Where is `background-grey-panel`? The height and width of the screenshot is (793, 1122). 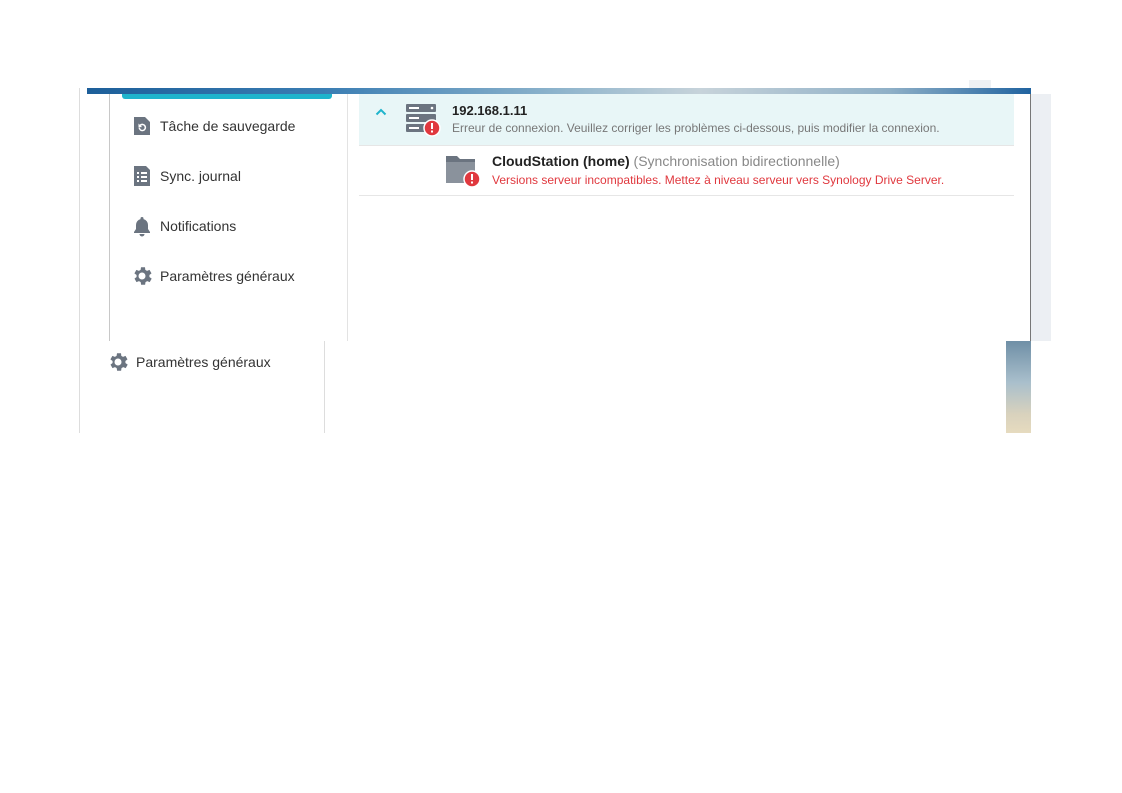 background-grey-panel is located at coordinates (1041, 217).